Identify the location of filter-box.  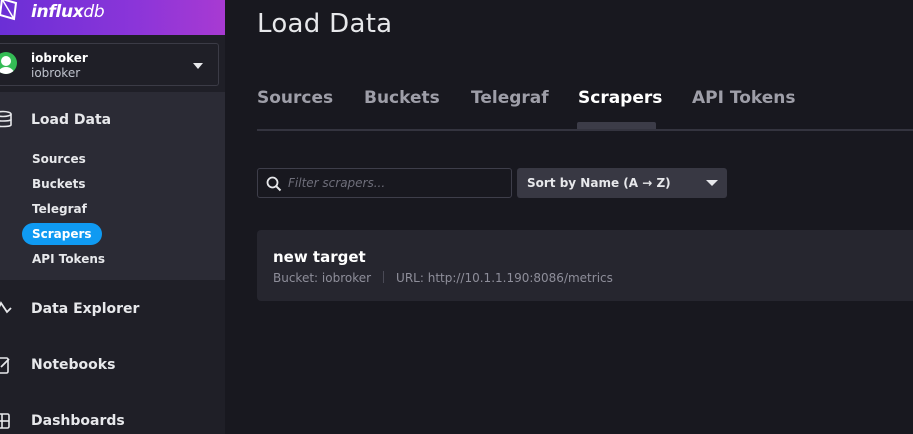
(384, 183).